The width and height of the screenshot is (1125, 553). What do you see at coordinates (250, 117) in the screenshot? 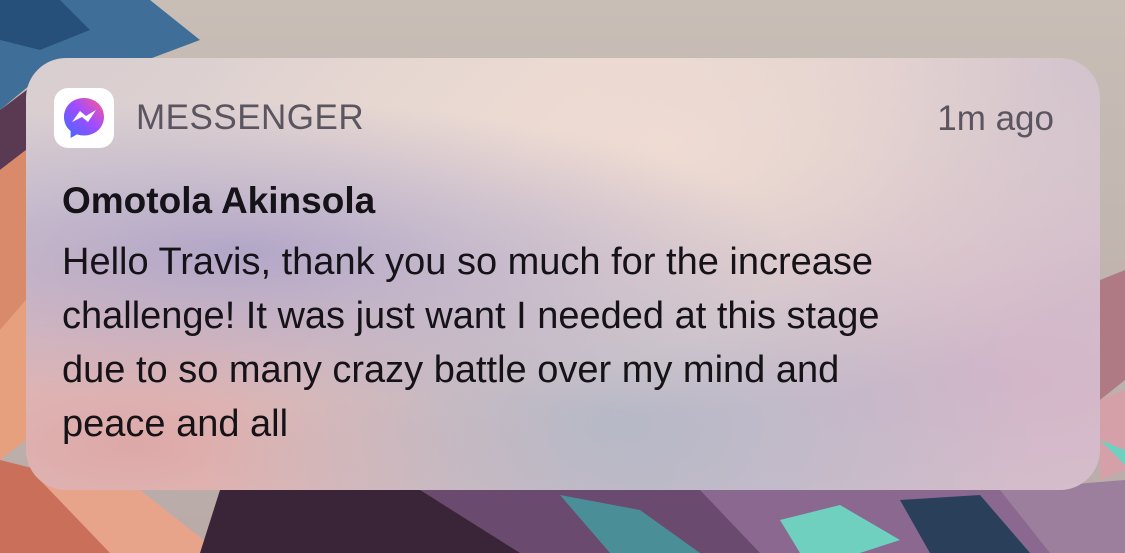
I see `app-name-label: MESSENGER` at bounding box center [250, 117].